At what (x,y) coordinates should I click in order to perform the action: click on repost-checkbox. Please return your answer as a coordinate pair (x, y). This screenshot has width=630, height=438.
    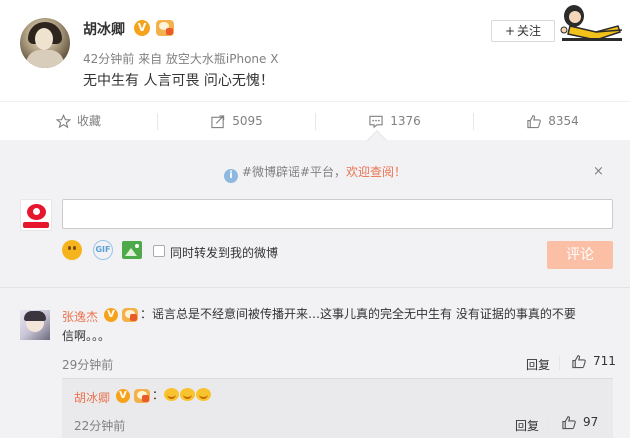
    Looking at the image, I should click on (159, 251).